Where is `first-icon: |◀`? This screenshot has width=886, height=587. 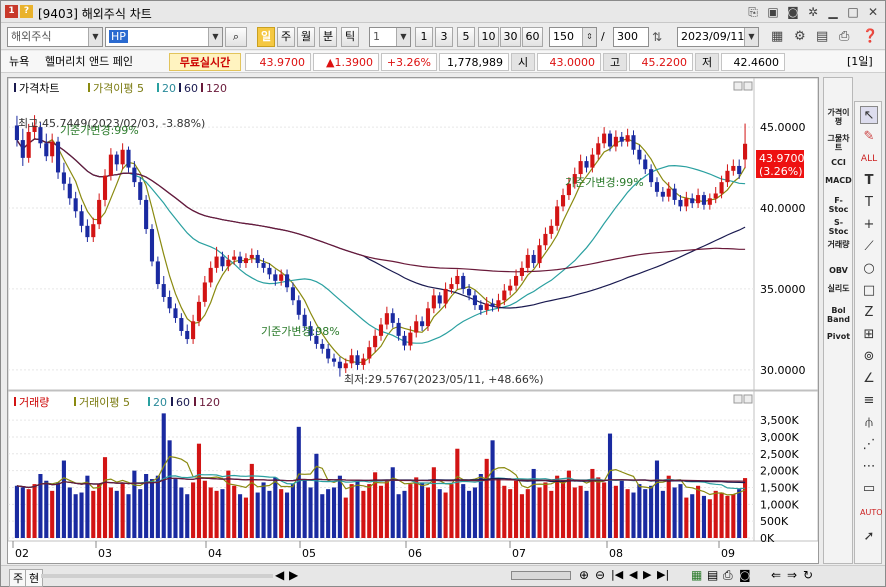 first-icon: |◀ is located at coordinates (617, 574).